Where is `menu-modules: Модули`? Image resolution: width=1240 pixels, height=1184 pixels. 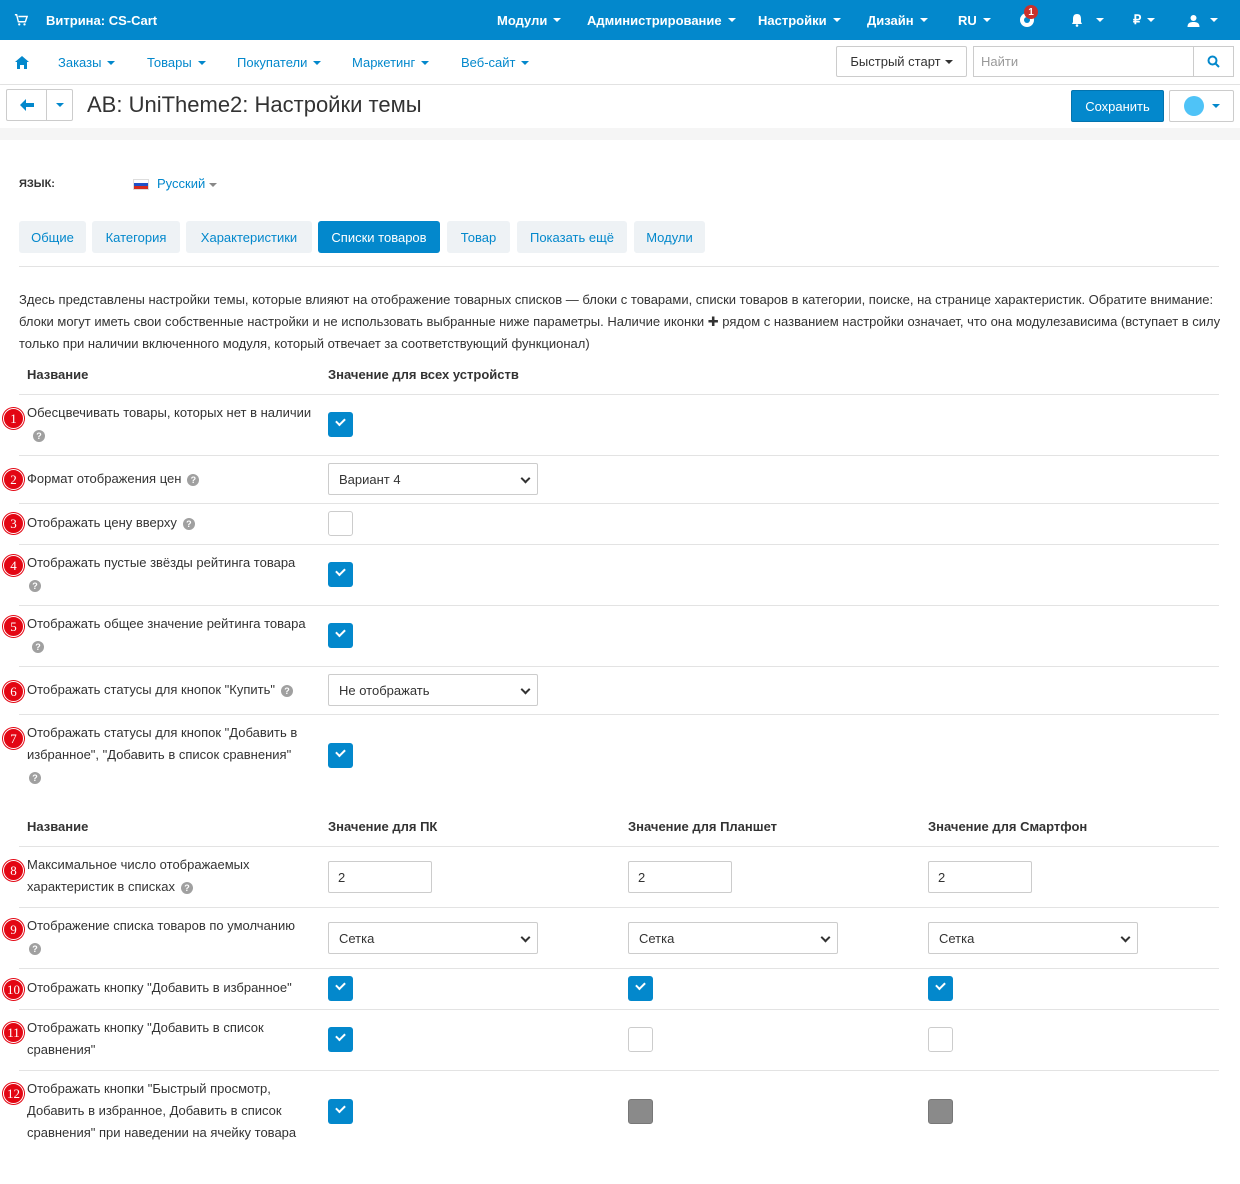
menu-modules: Модули is located at coordinates (529, 20).